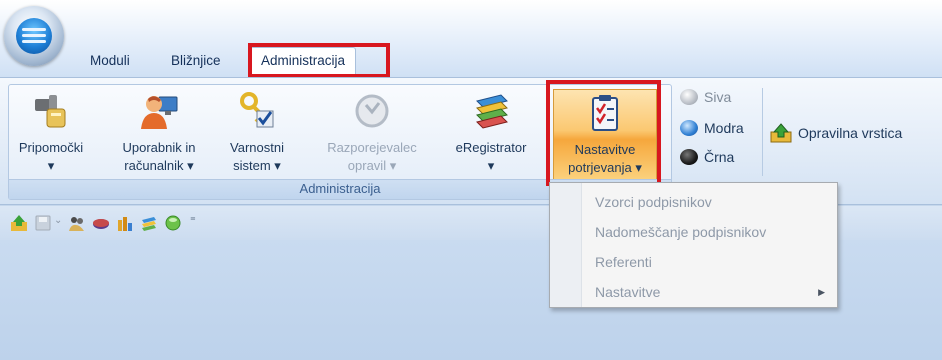 The height and width of the screenshot is (360, 942). What do you see at coordinates (653, 202) in the screenshot?
I see `menu-item-label: Vzorci podpisnikov` at bounding box center [653, 202].